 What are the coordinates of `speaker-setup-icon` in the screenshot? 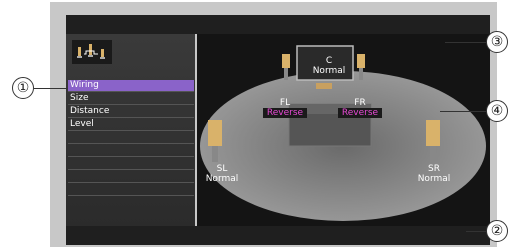 It's located at (92, 52).